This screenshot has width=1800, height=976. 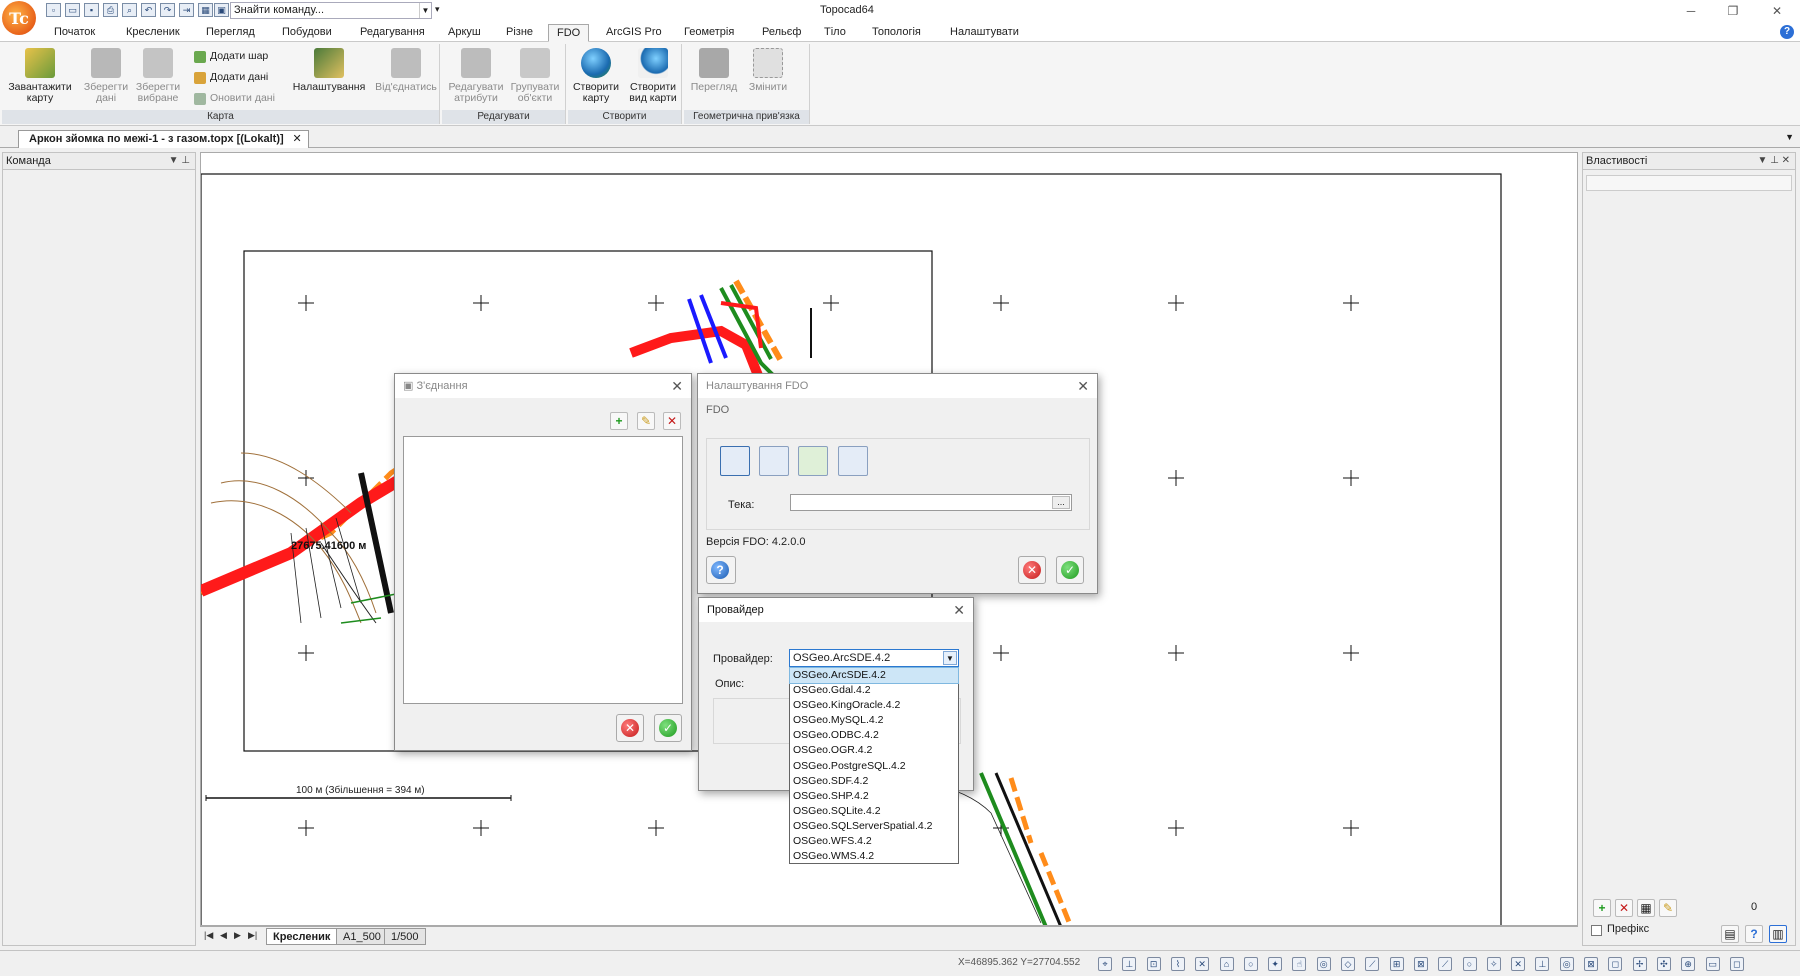 What do you see at coordinates (1730, 934) in the screenshot?
I see `grid-view-icon: ▤` at bounding box center [1730, 934].